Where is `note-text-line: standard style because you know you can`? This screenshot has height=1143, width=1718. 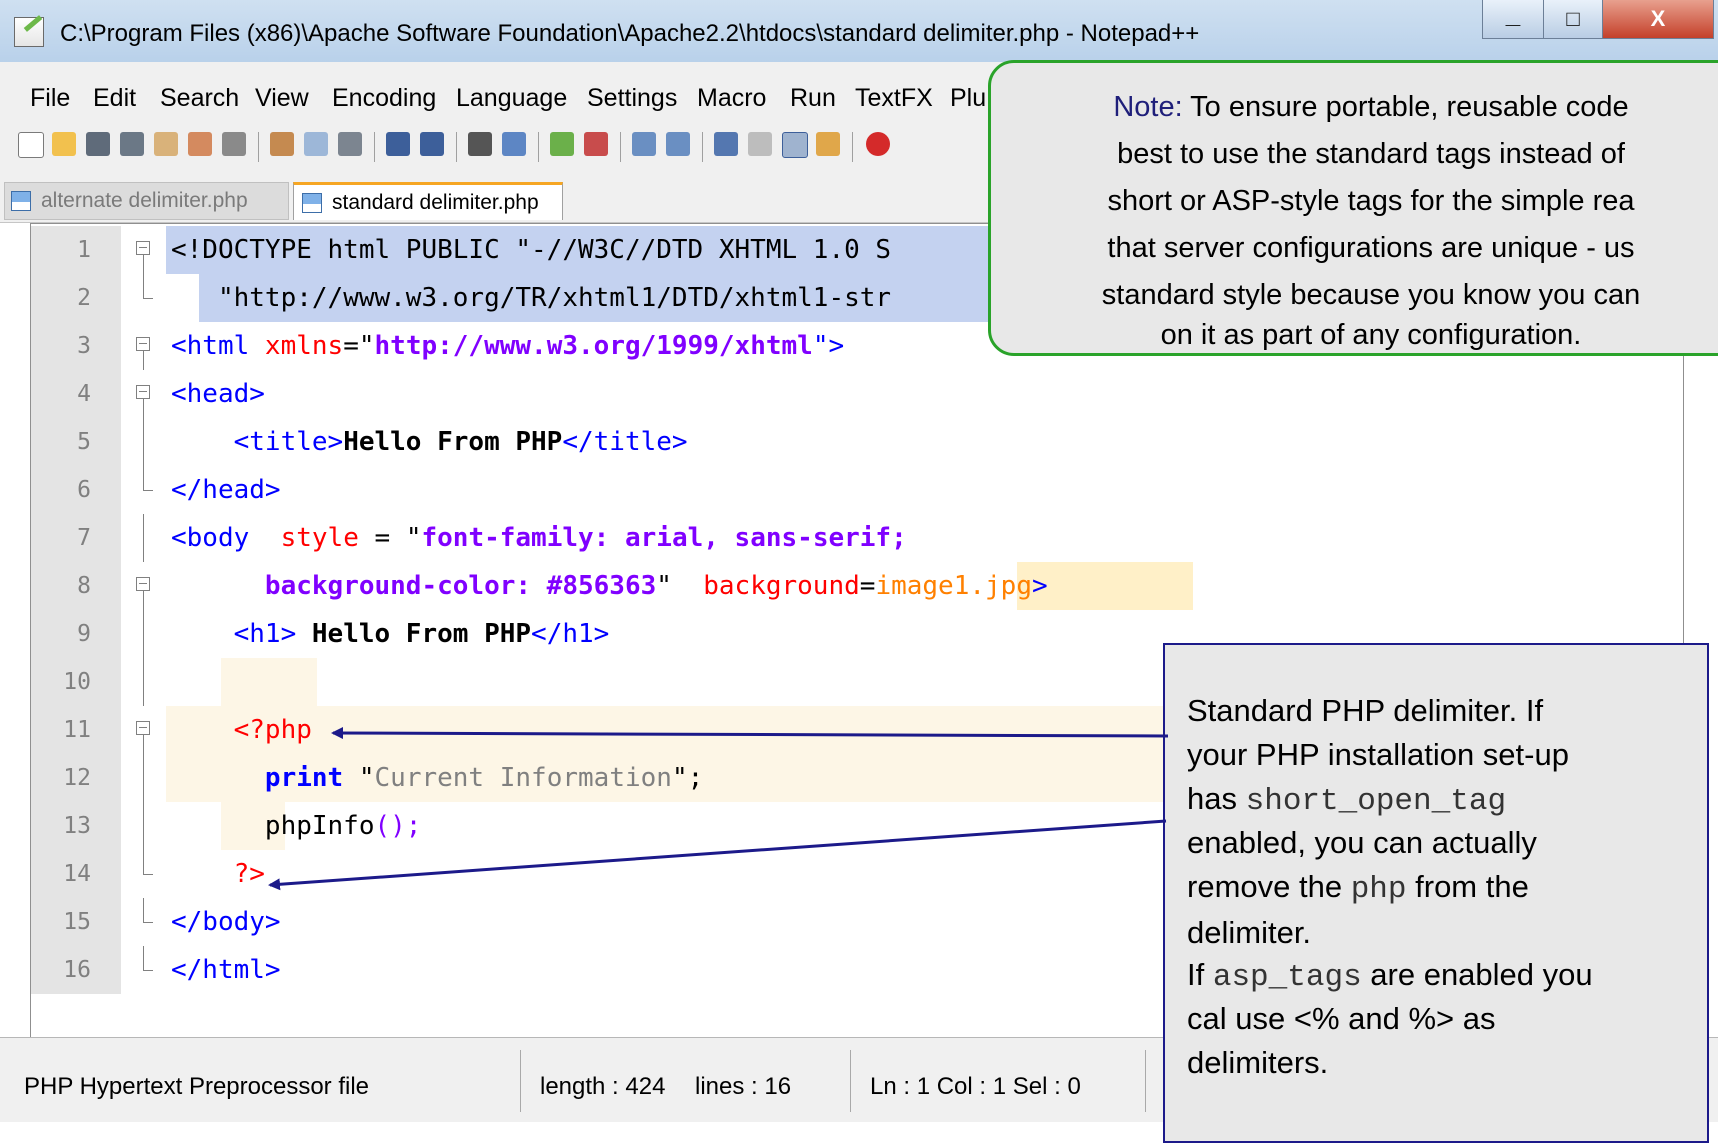 note-text-line: standard style because you know you can is located at coordinates (1371, 295).